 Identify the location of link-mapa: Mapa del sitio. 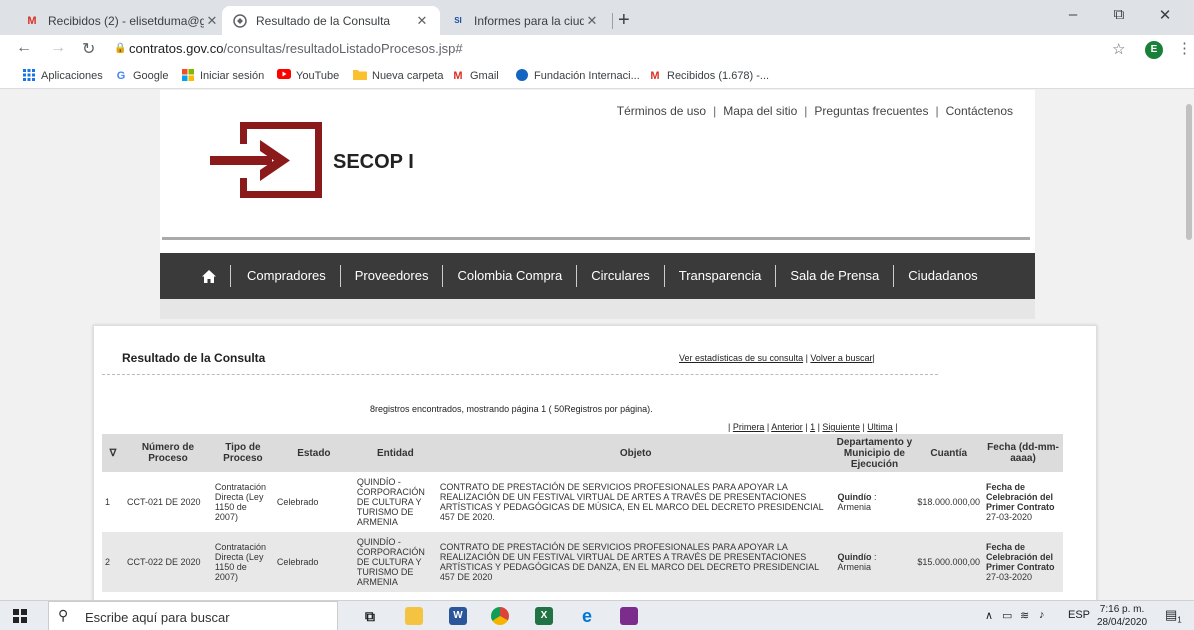
(760, 111).